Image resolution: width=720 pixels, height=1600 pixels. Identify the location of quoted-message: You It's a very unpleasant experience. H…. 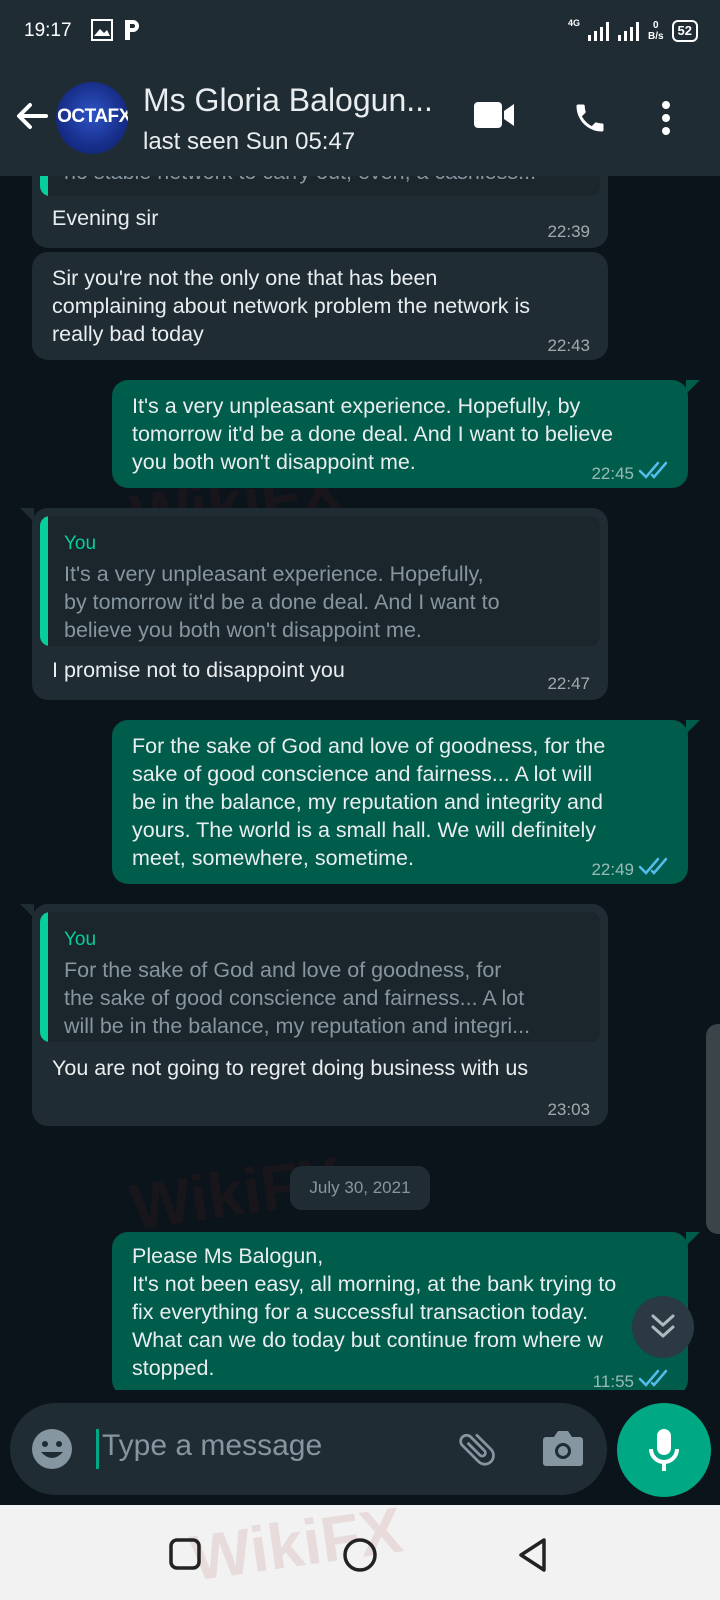
(320, 581).